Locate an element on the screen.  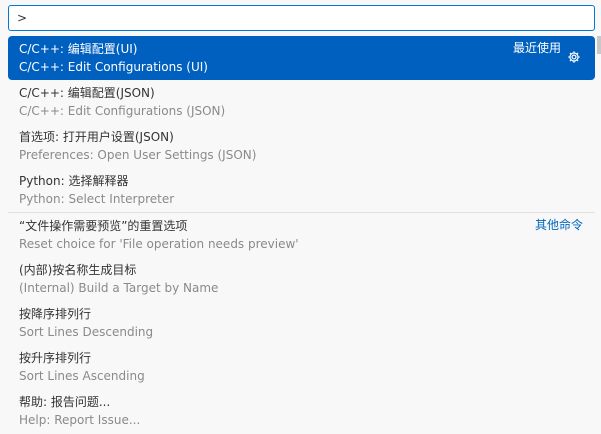
command-label: C/C++: 编辑配置(JSON) is located at coordinates (87, 93).